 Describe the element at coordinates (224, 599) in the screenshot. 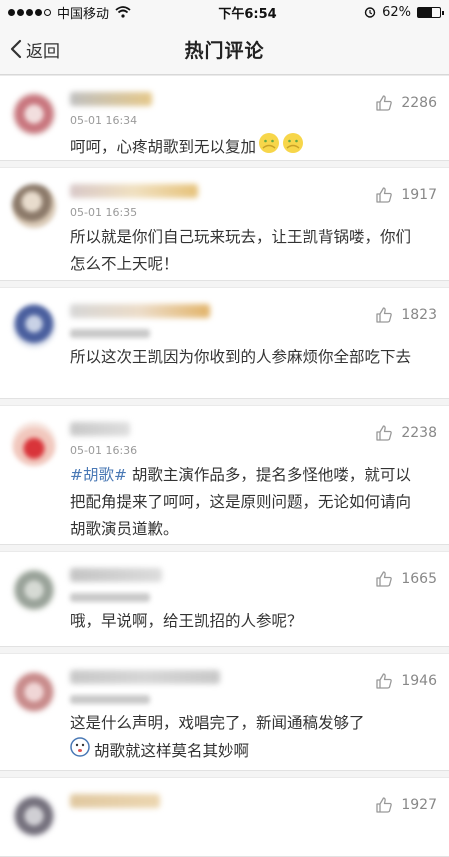

I see `comment-item: 1665 哦，早说啊，给王凯招的人参呢？` at that location.